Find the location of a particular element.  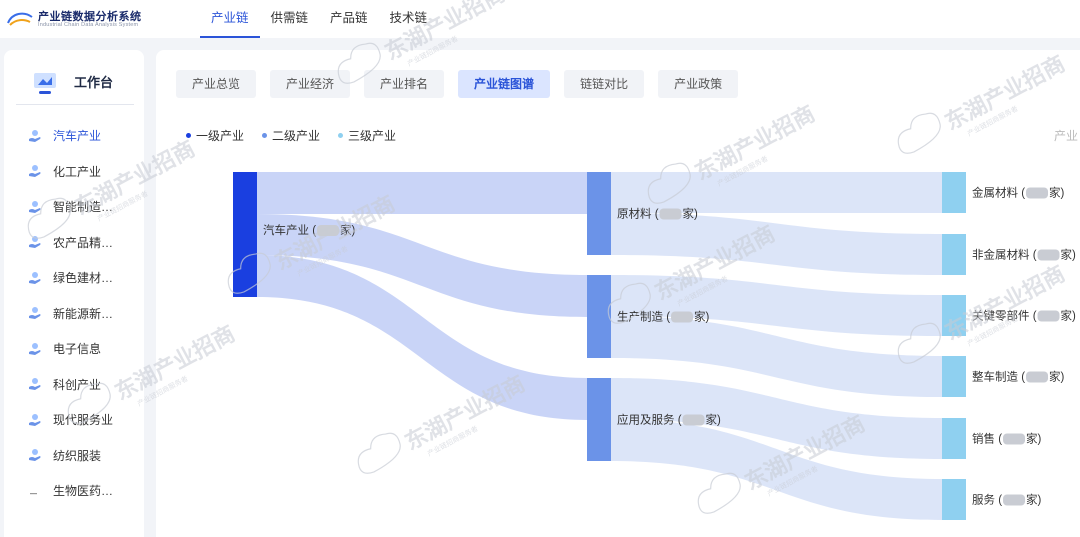

sidebar-item-electronics: 电子信息 is located at coordinates (74, 349).